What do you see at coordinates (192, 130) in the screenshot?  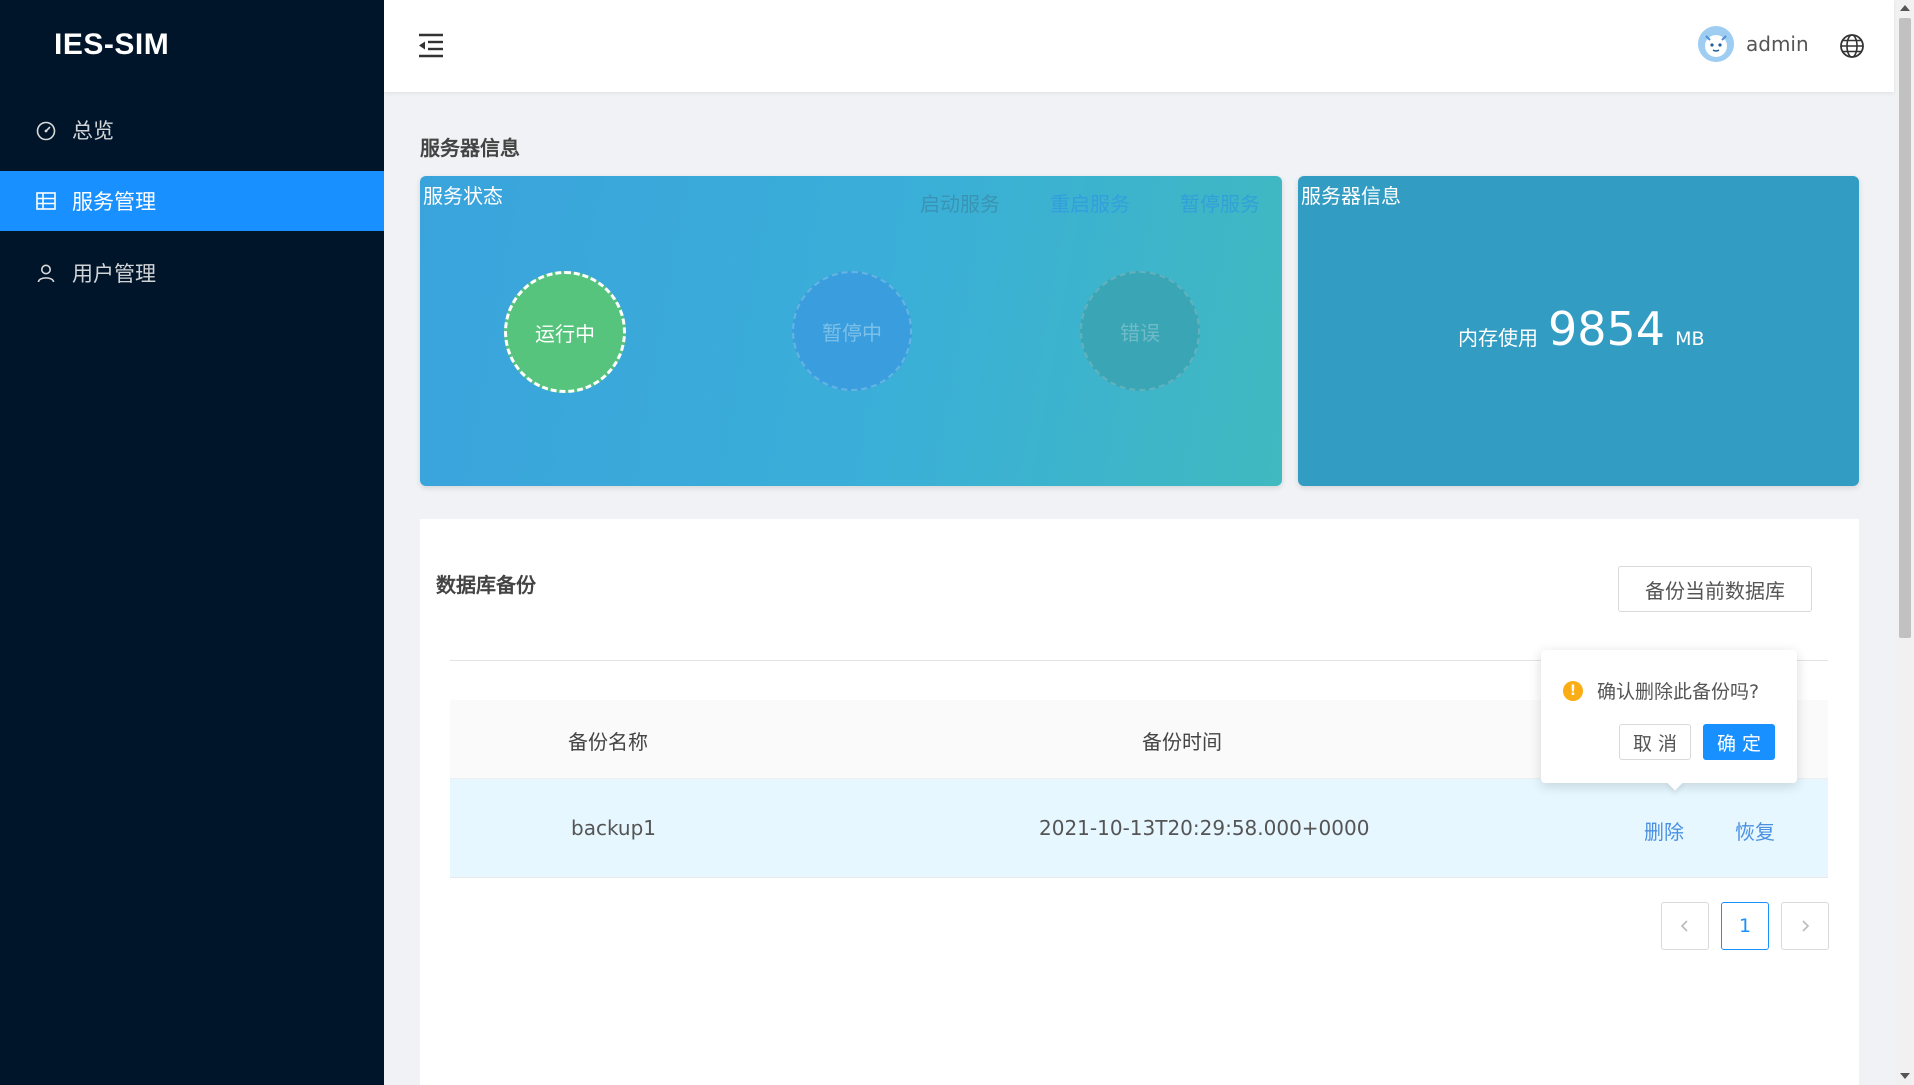 I see `sidebar-item-overview: 总览` at bounding box center [192, 130].